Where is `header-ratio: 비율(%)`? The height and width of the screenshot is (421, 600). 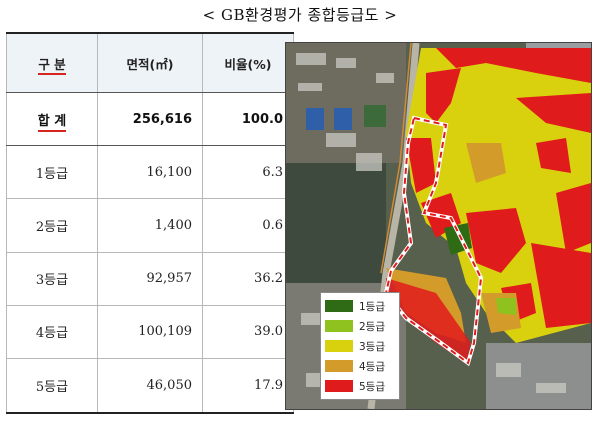 header-ratio: 비율(%) is located at coordinates (248, 62).